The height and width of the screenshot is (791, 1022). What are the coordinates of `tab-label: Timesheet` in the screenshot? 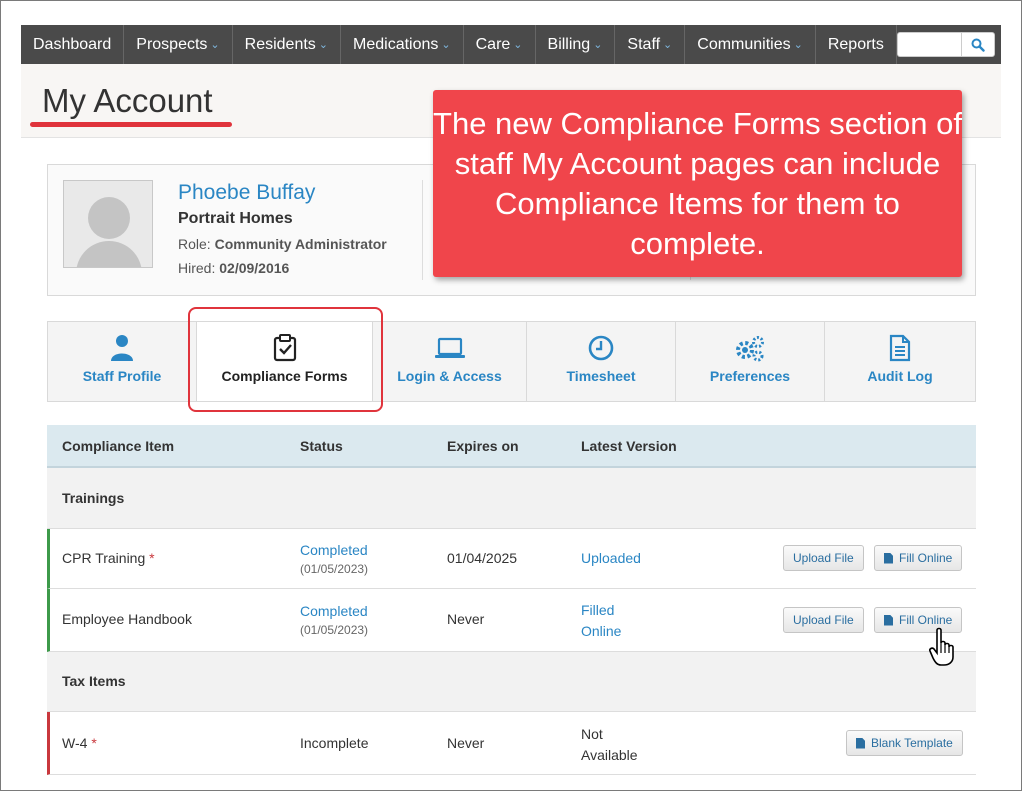 It's located at (601, 376).